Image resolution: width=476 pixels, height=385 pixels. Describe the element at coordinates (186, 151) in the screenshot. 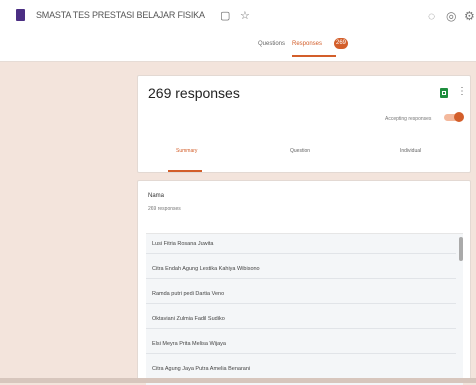

I see `subtab-summary: Summary` at that location.